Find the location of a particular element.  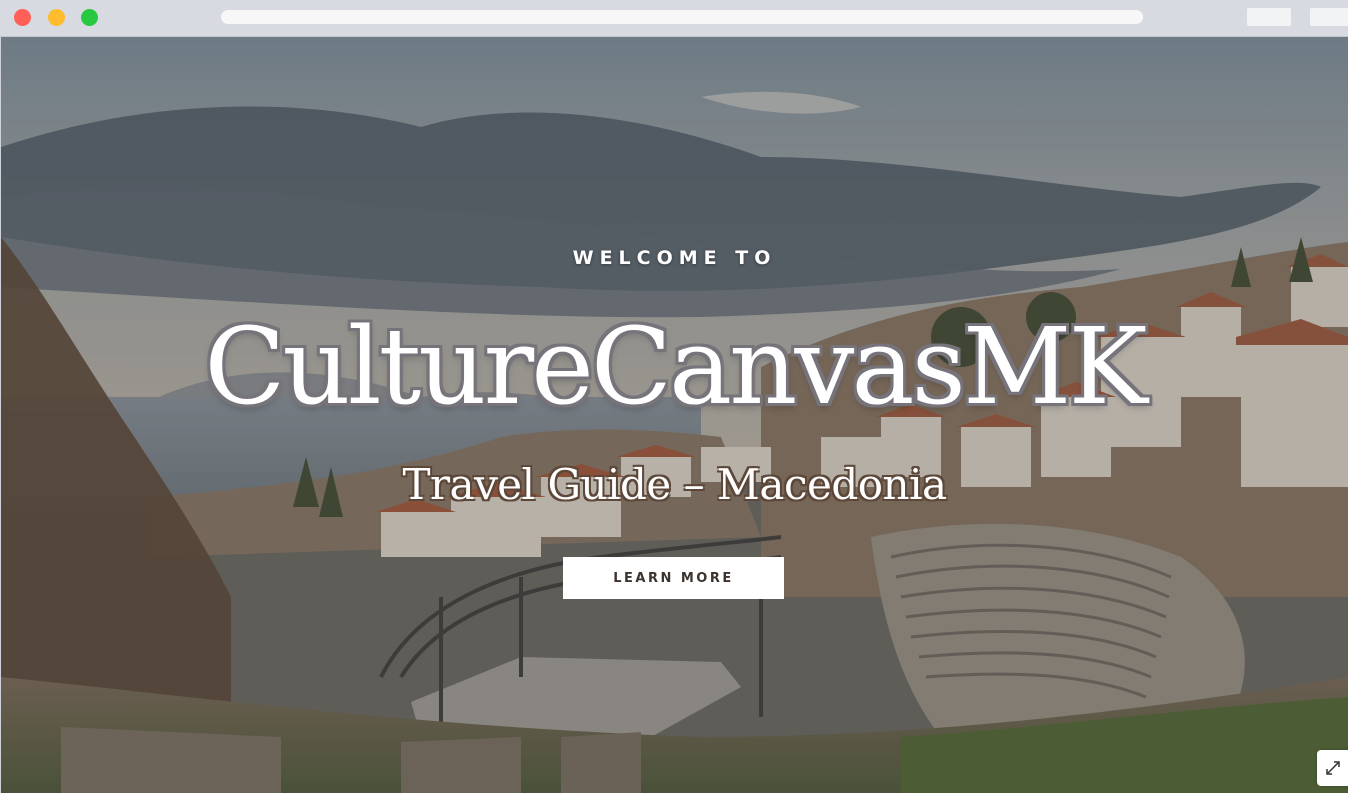

browser-toolbar is located at coordinates (674, 18).